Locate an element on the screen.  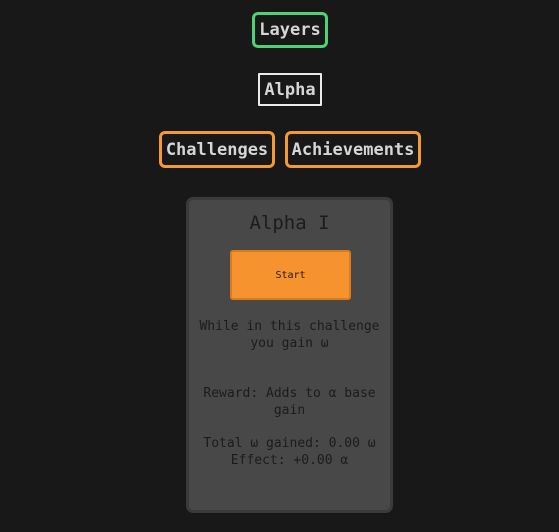
start-challenge-button: Start is located at coordinates (290, 275).